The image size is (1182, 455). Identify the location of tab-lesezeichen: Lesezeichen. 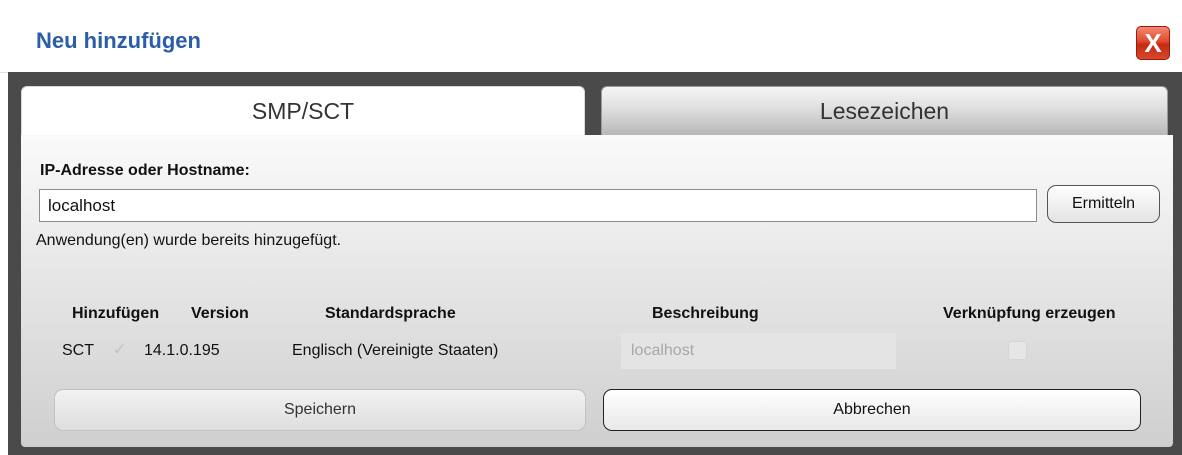
(884, 110).